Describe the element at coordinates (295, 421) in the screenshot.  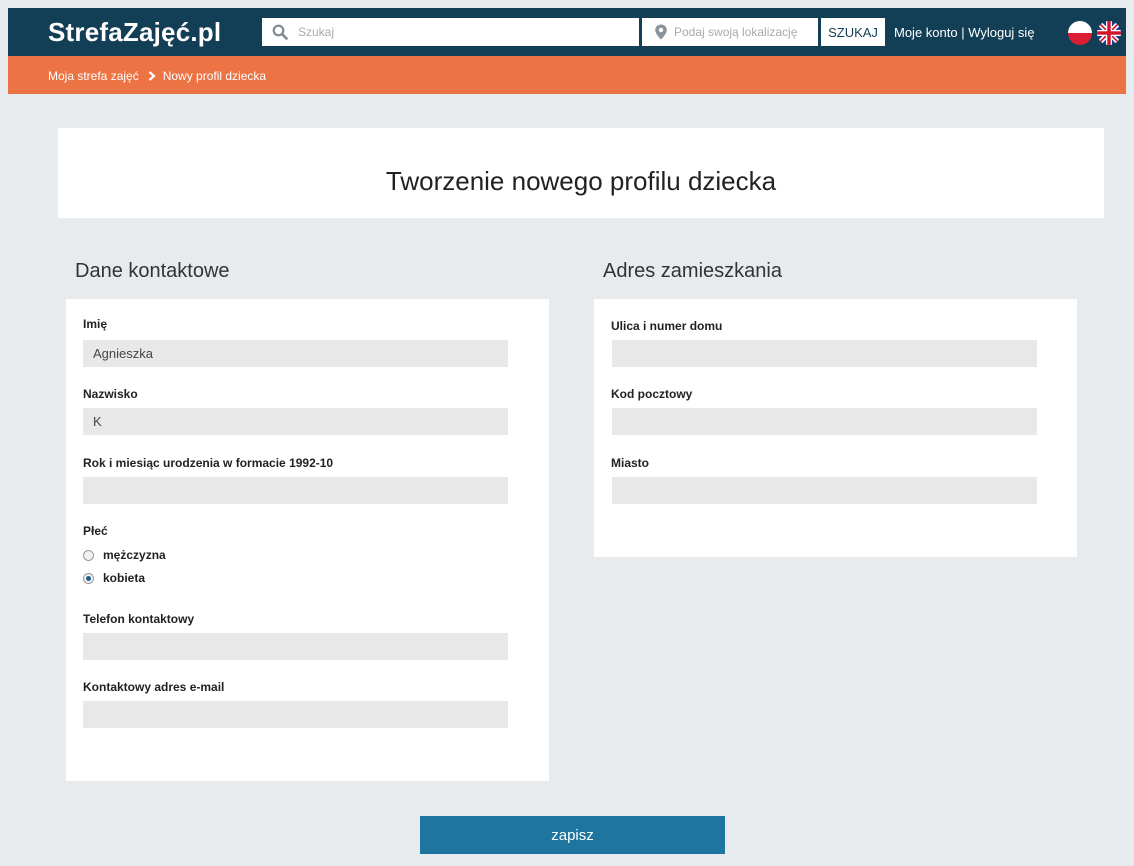
I see `last-name-input` at that location.